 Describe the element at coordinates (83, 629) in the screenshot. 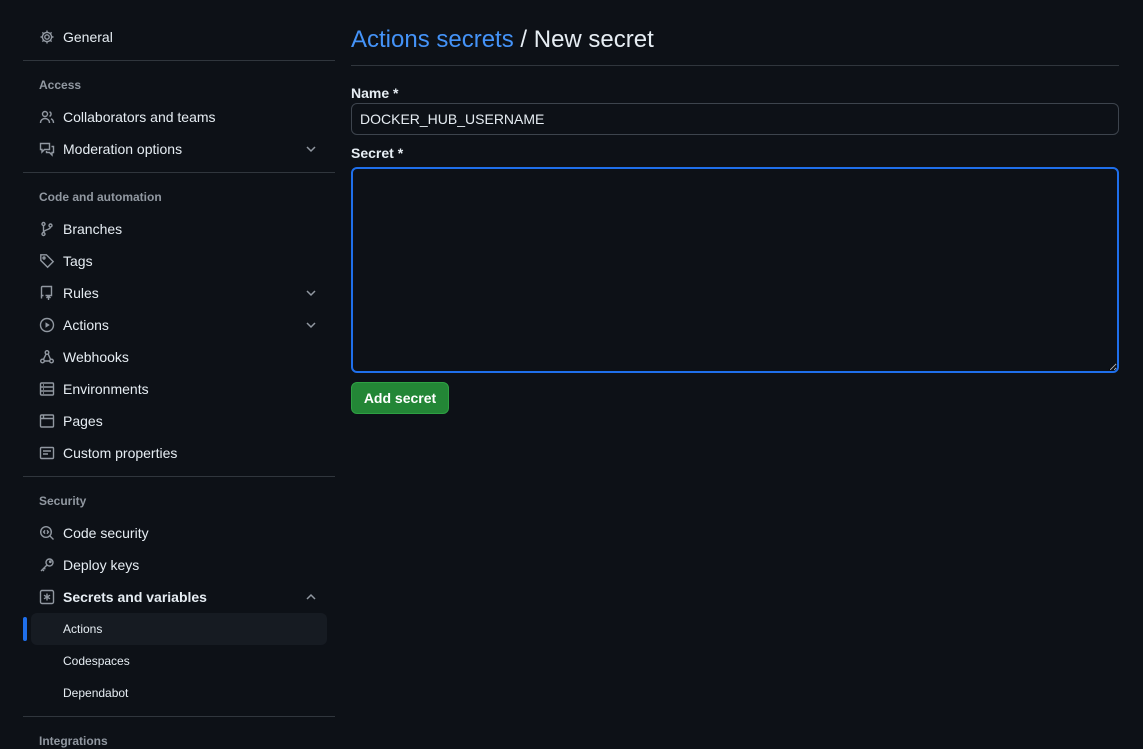

I see `sidebar-subitem-label: Actions` at that location.